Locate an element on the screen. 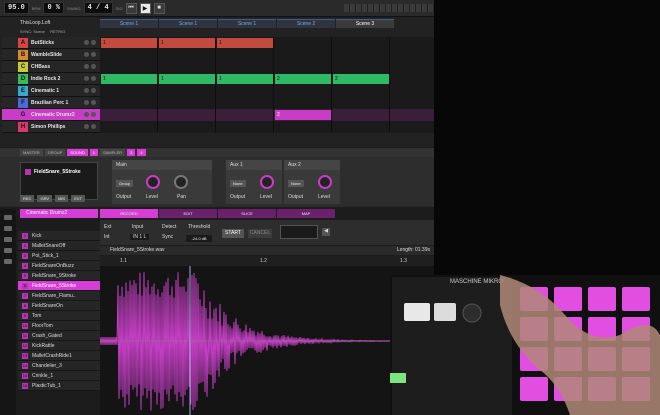 This screenshot has height=415, width=660. pad-row: 5 FieldSnare_9Stroke is located at coordinates (59, 276).